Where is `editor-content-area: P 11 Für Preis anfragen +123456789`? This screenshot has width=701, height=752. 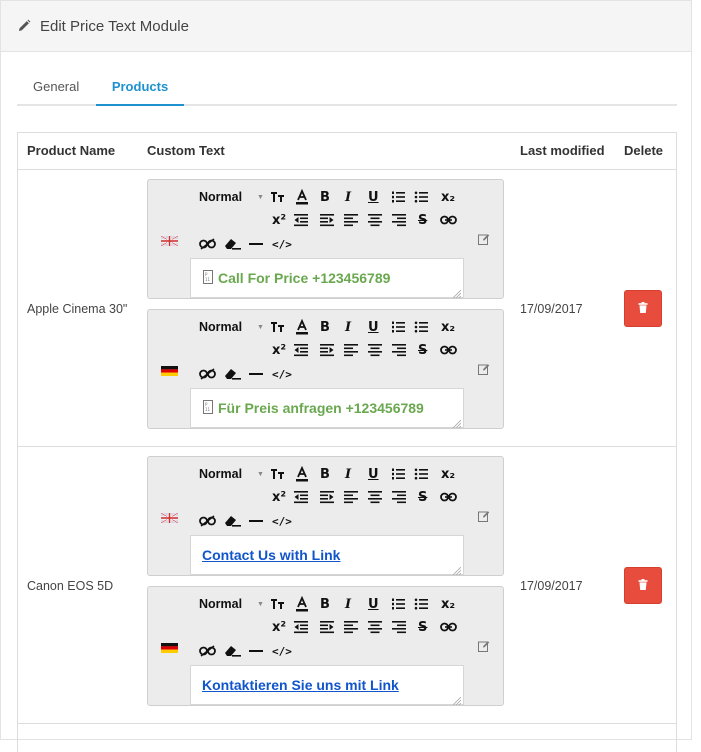 editor-content-area: P 11 Für Preis anfragen +123456789 is located at coordinates (327, 408).